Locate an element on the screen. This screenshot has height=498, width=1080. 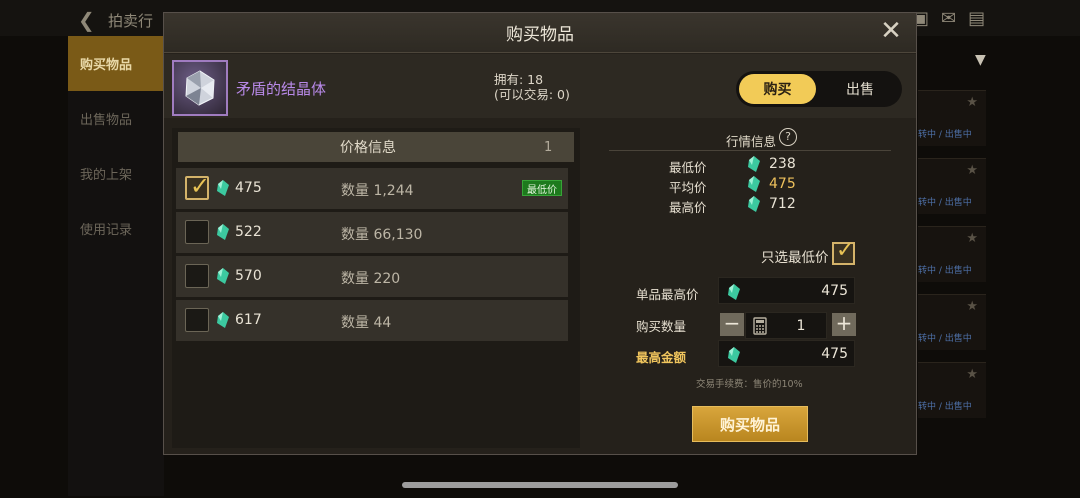
sidebar-item-sell: 出售物品 is located at coordinates (116, 118).